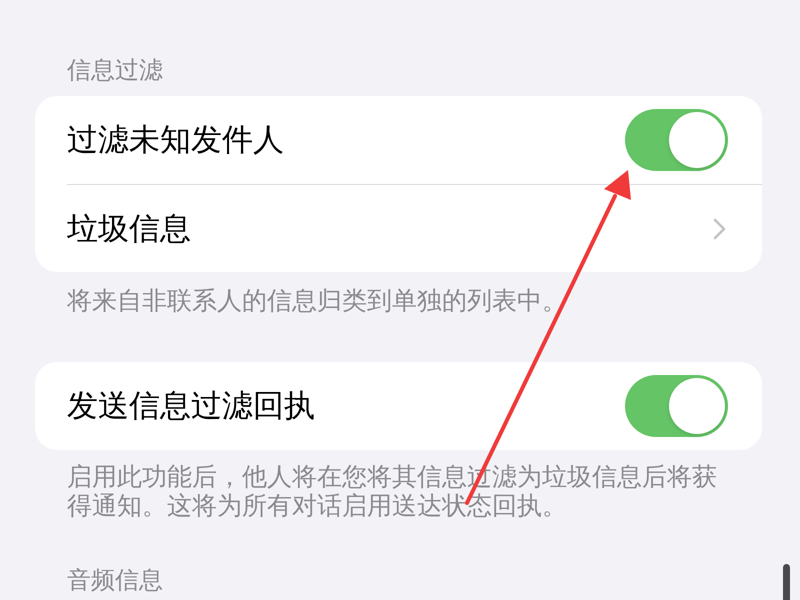  I want to click on section-footer: 将来自非联系人的信息归类到单独的列表中。, so click(399, 300).